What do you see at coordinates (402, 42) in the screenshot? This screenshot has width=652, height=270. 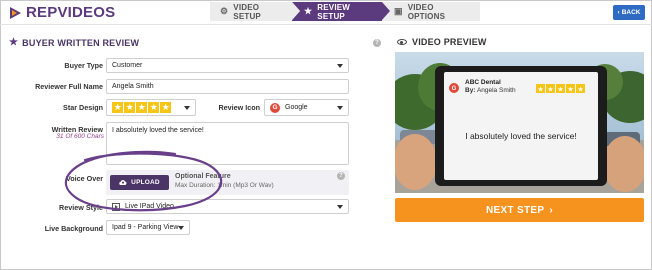 I see `eye-icon` at bounding box center [402, 42].